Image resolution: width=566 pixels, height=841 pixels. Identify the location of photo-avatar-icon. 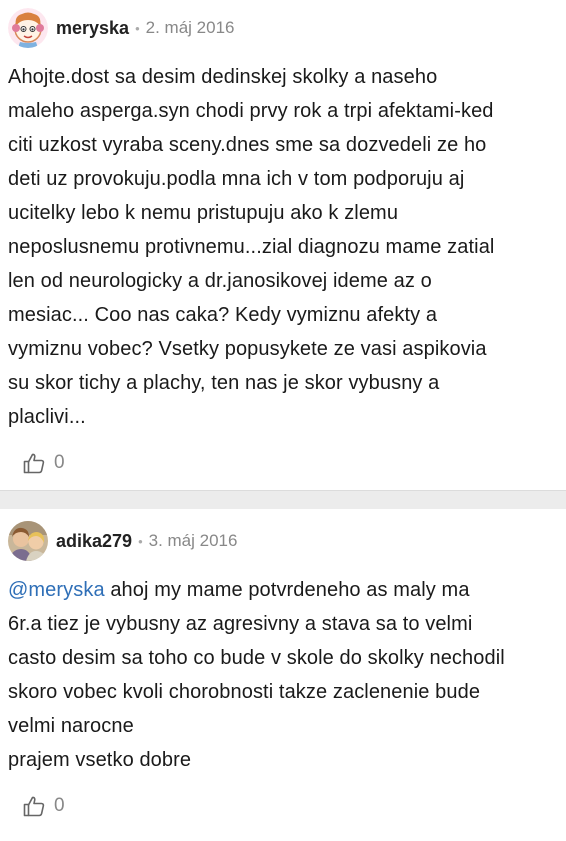
(28, 541).